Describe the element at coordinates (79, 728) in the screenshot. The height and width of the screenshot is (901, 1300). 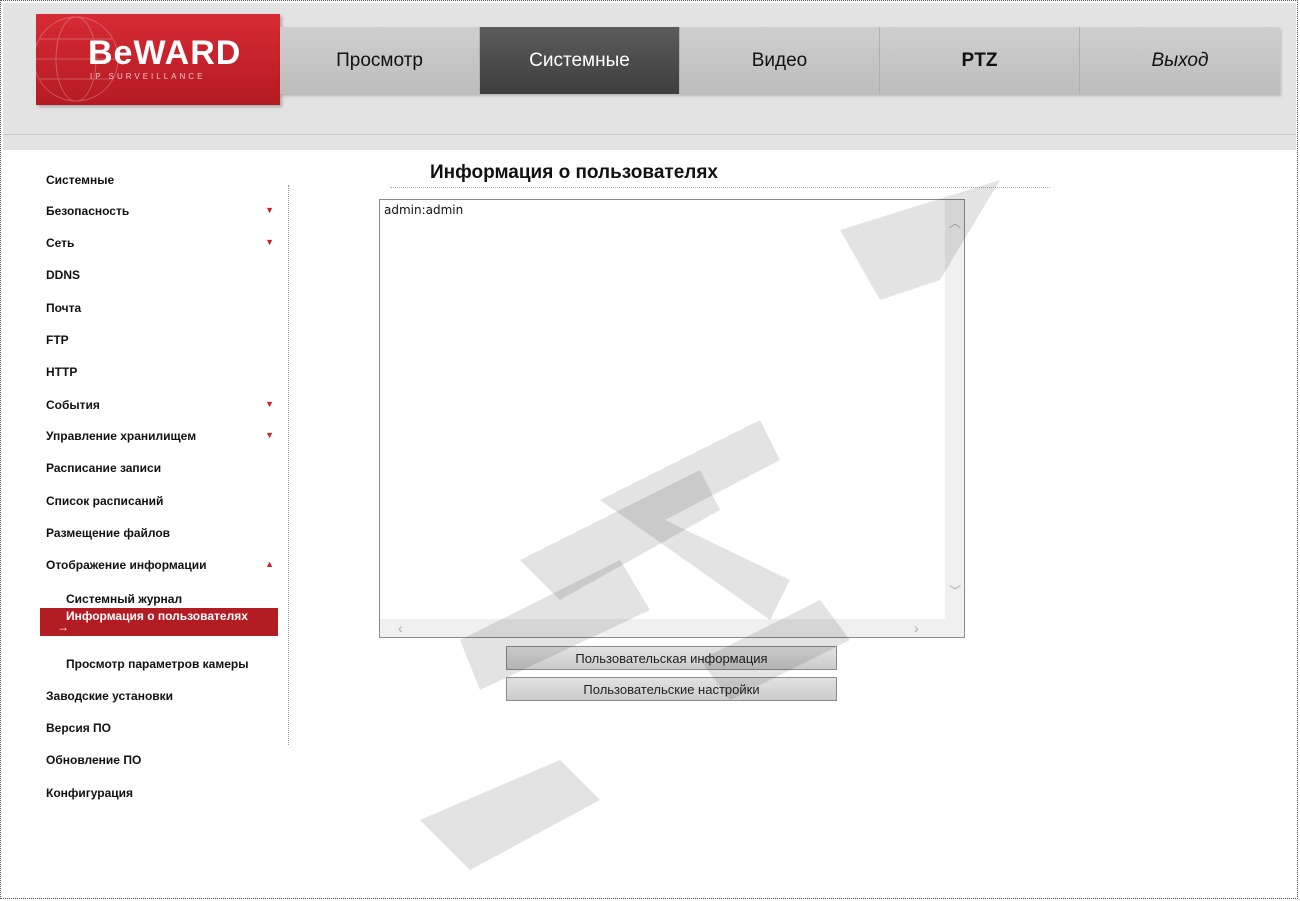
I see `sidebar-item-label: Версия ПО` at that location.